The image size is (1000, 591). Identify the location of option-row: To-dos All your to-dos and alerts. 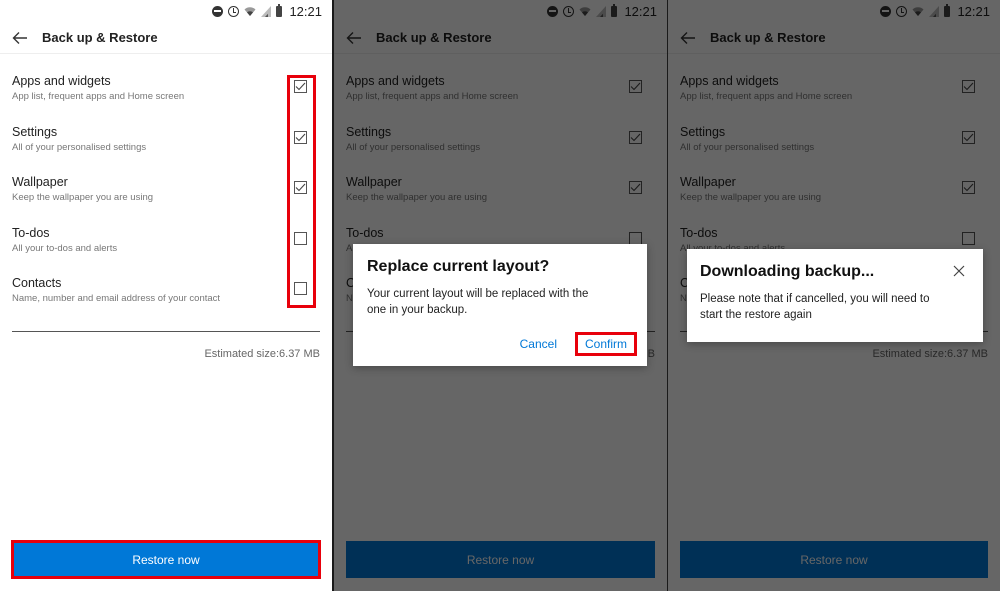
(166, 241).